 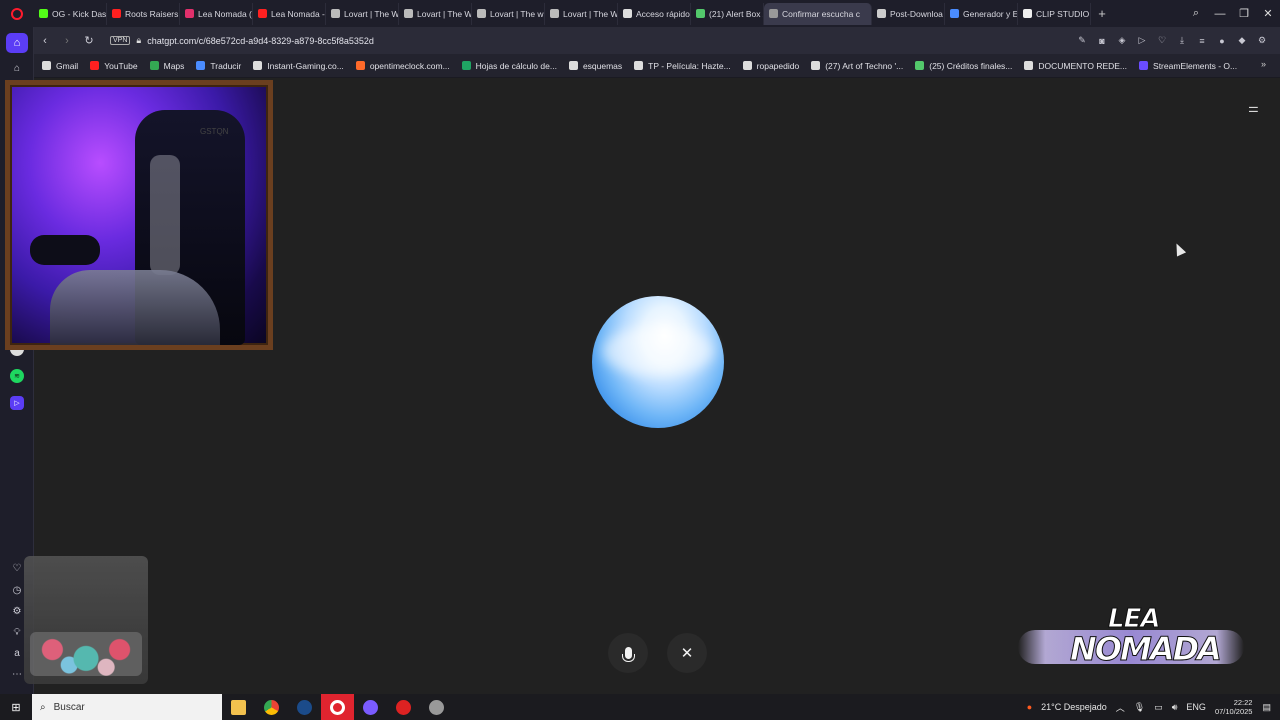 What do you see at coordinates (271, 707) in the screenshot?
I see `taskbar-chrome` at bounding box center [271, 707].